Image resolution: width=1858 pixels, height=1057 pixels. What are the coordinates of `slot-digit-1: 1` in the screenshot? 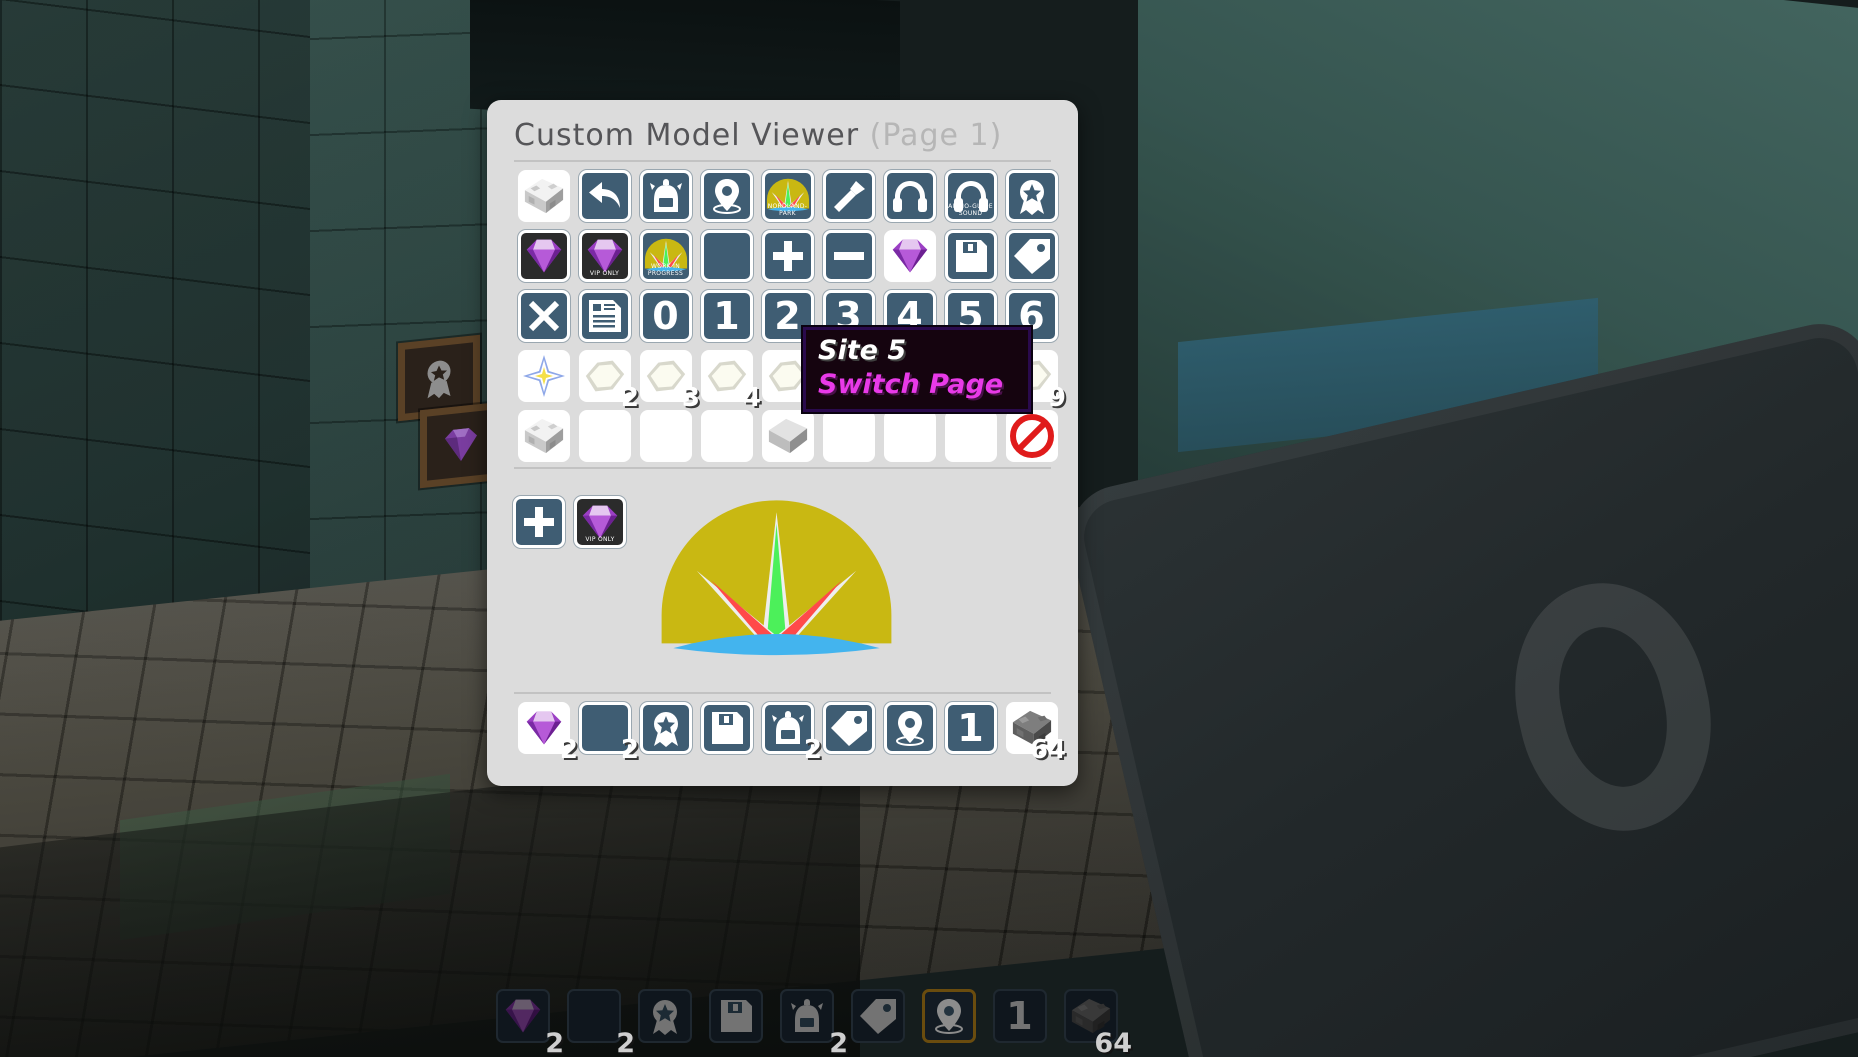 It's located at (726, 316).